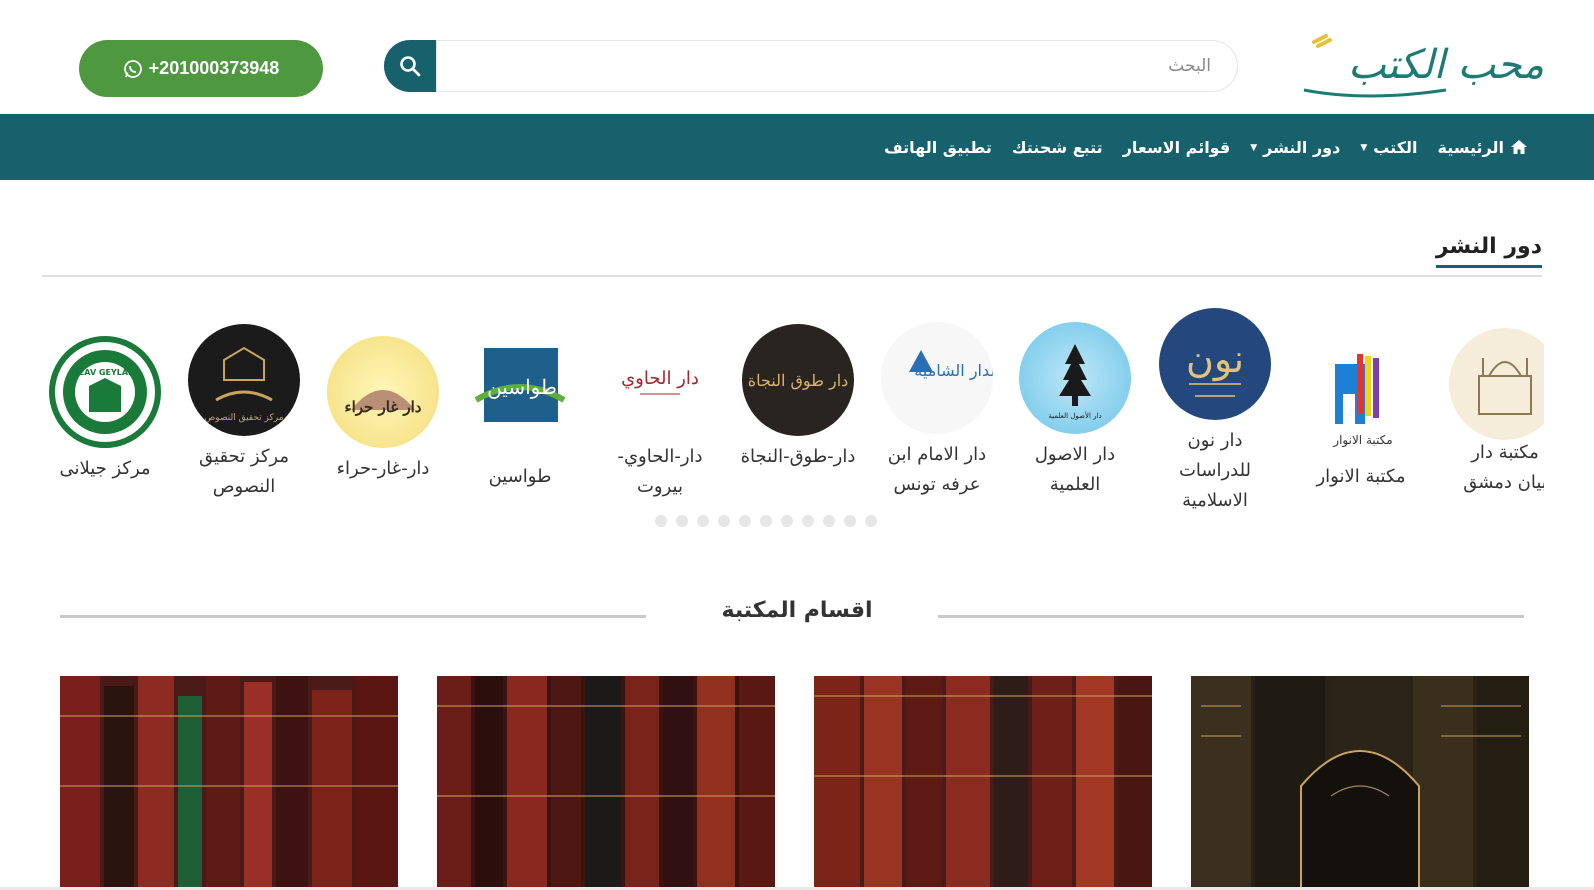 The image size is (1594, 890). I want to click on publisher-item: مكتبة الانوار مكتبة الانوار, so click(1361, 418).